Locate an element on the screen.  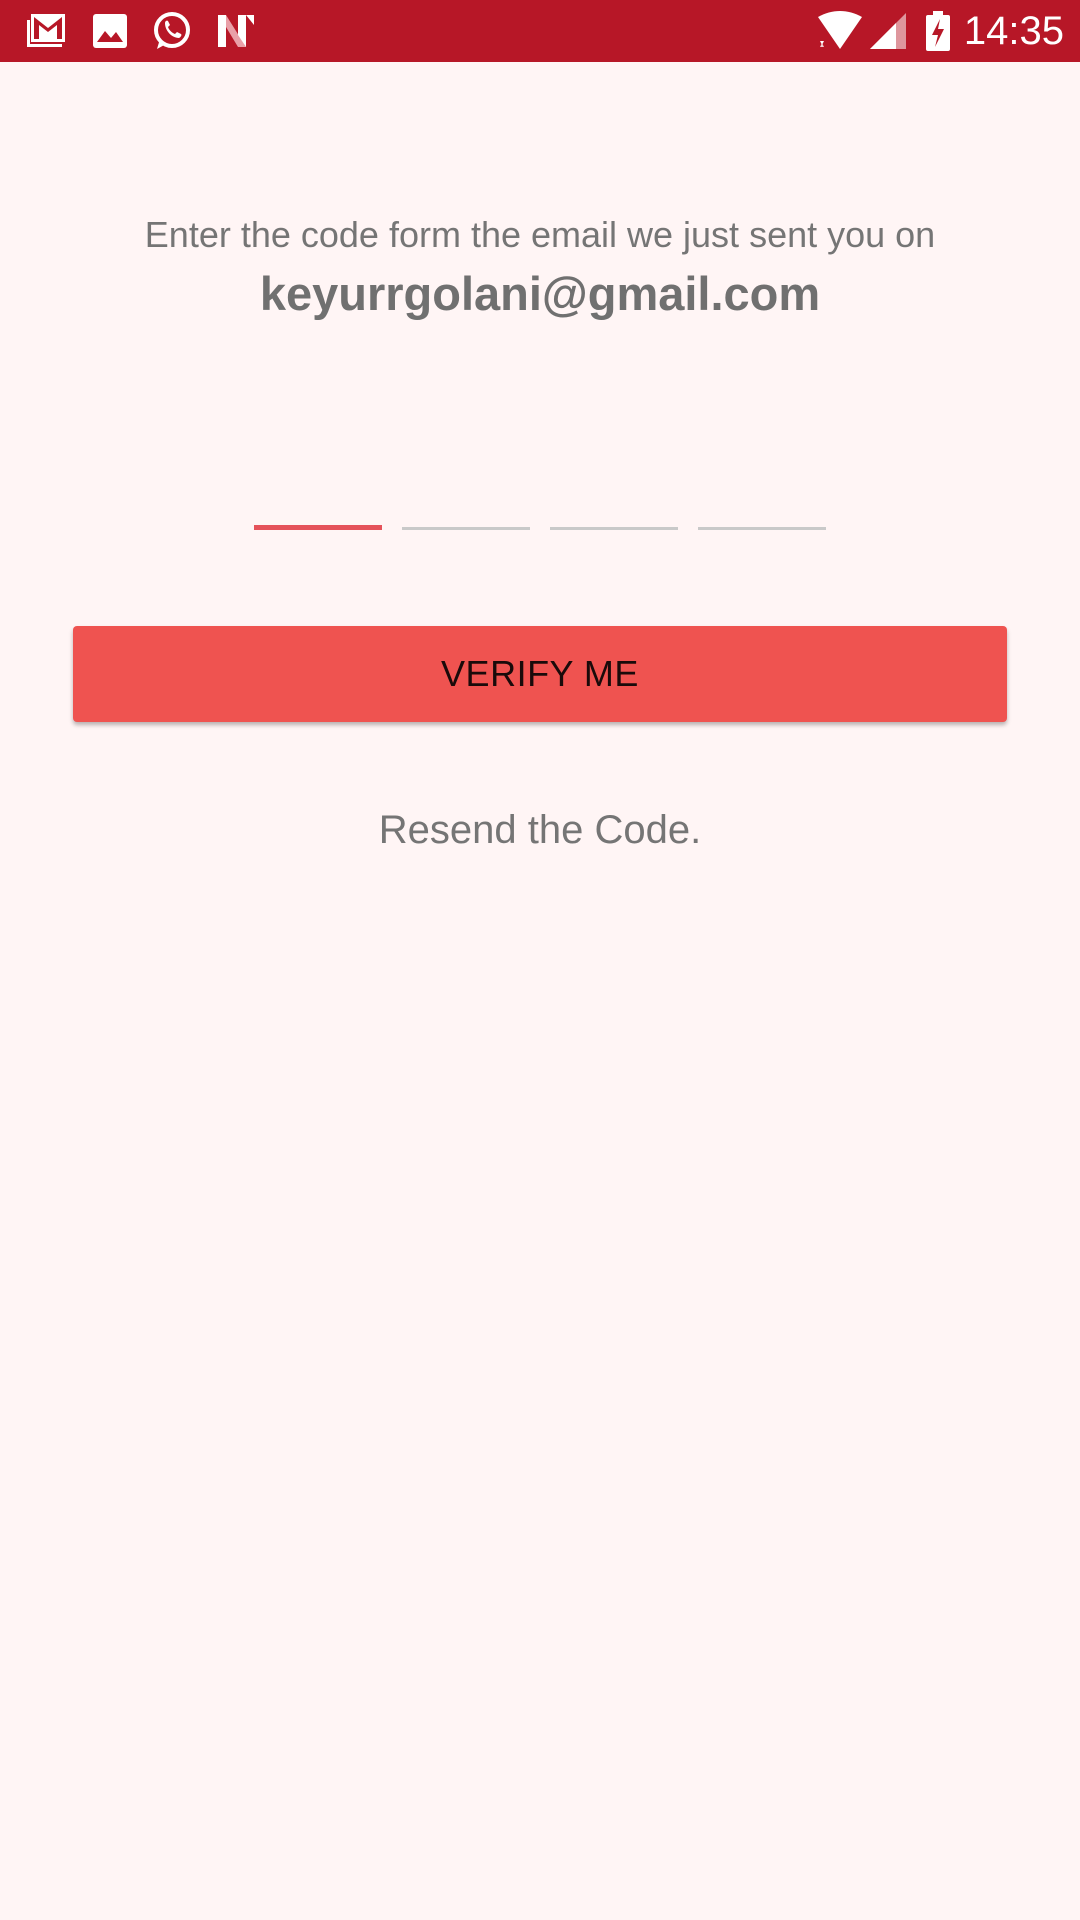
cellular-signal-icon is located at coordinates (888, 31).